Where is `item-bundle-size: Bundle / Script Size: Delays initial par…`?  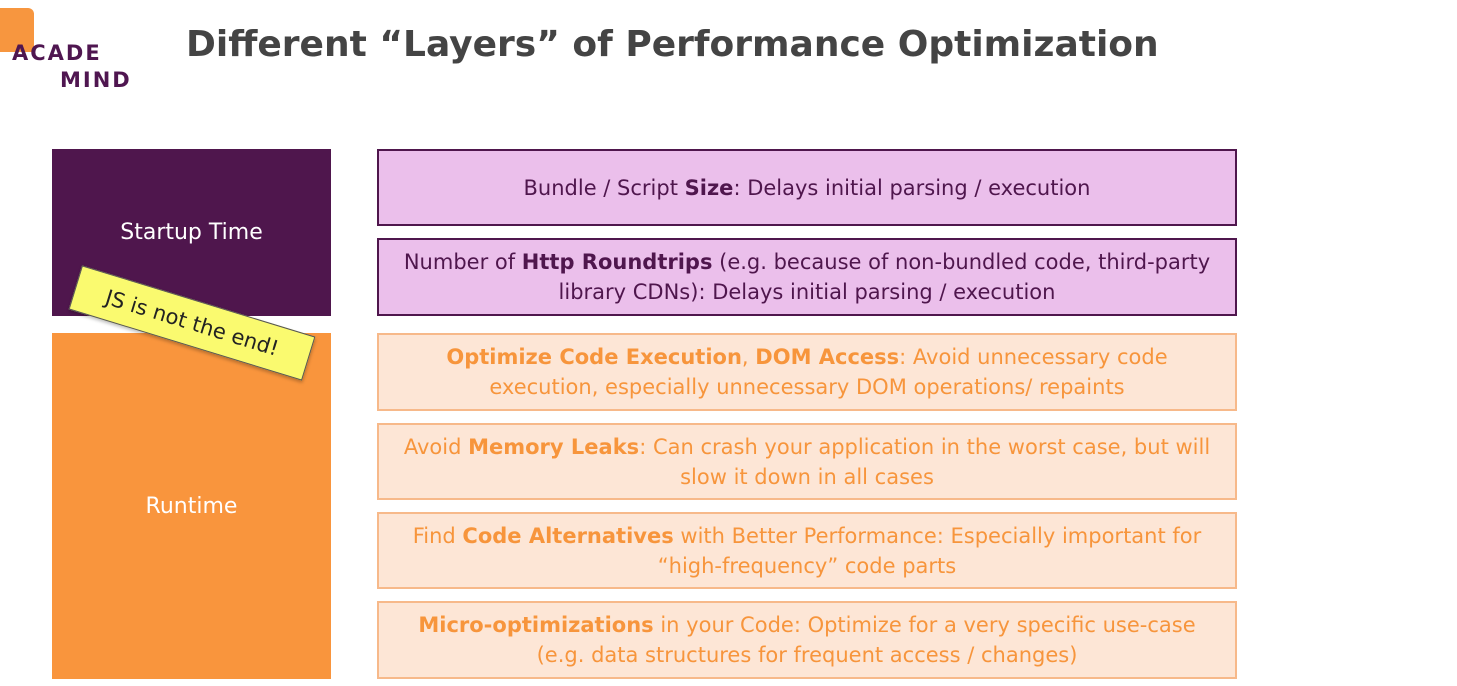 item-bundle-size: Bundle / Script Size: Delays initial par… is located at coordinates (807, 187).